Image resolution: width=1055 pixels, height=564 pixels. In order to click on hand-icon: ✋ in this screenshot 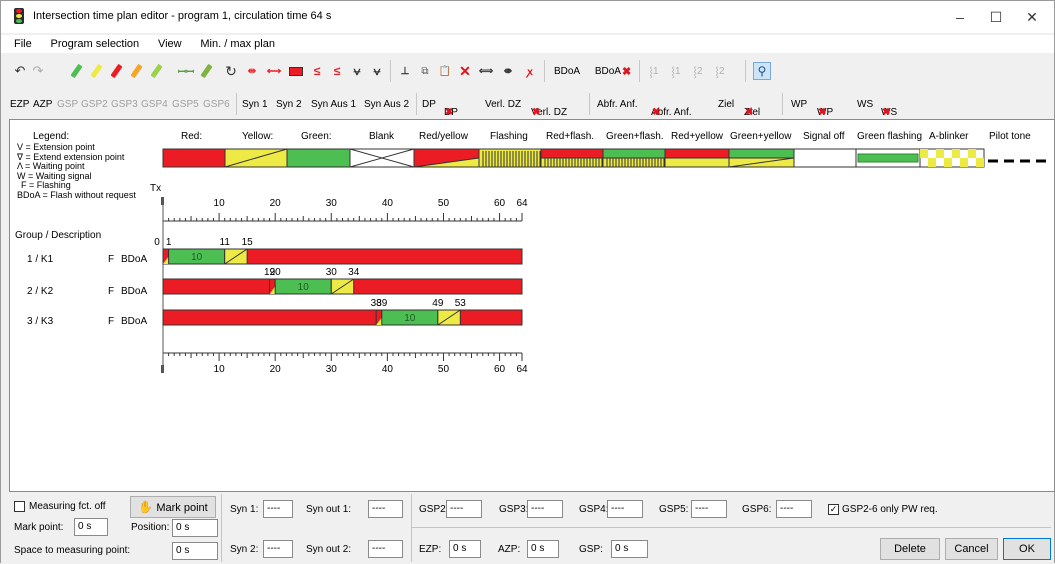, I will do `click(146, 507)`.